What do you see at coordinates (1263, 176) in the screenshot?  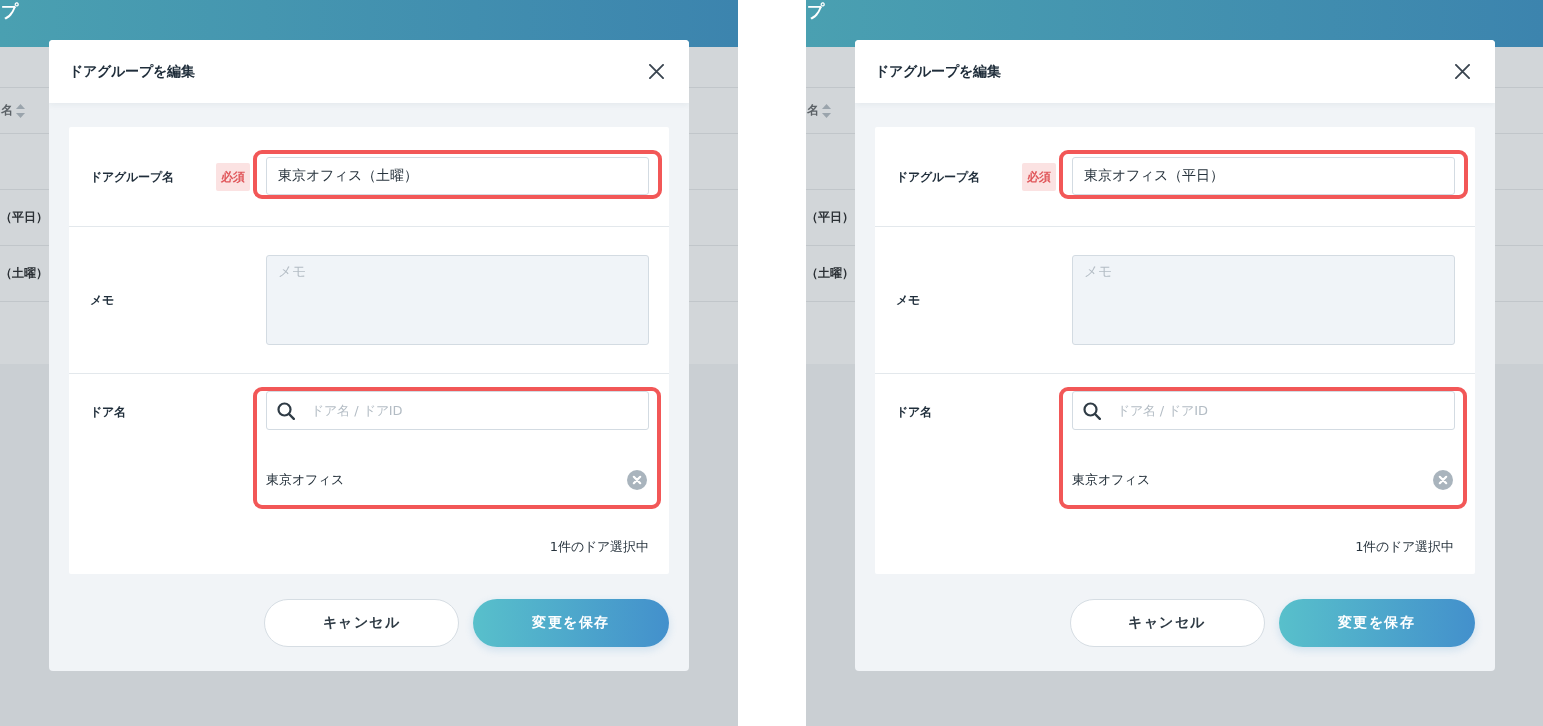 I see `text-input: 東京オフィス（平日）` at bounding box center [1263, 176].